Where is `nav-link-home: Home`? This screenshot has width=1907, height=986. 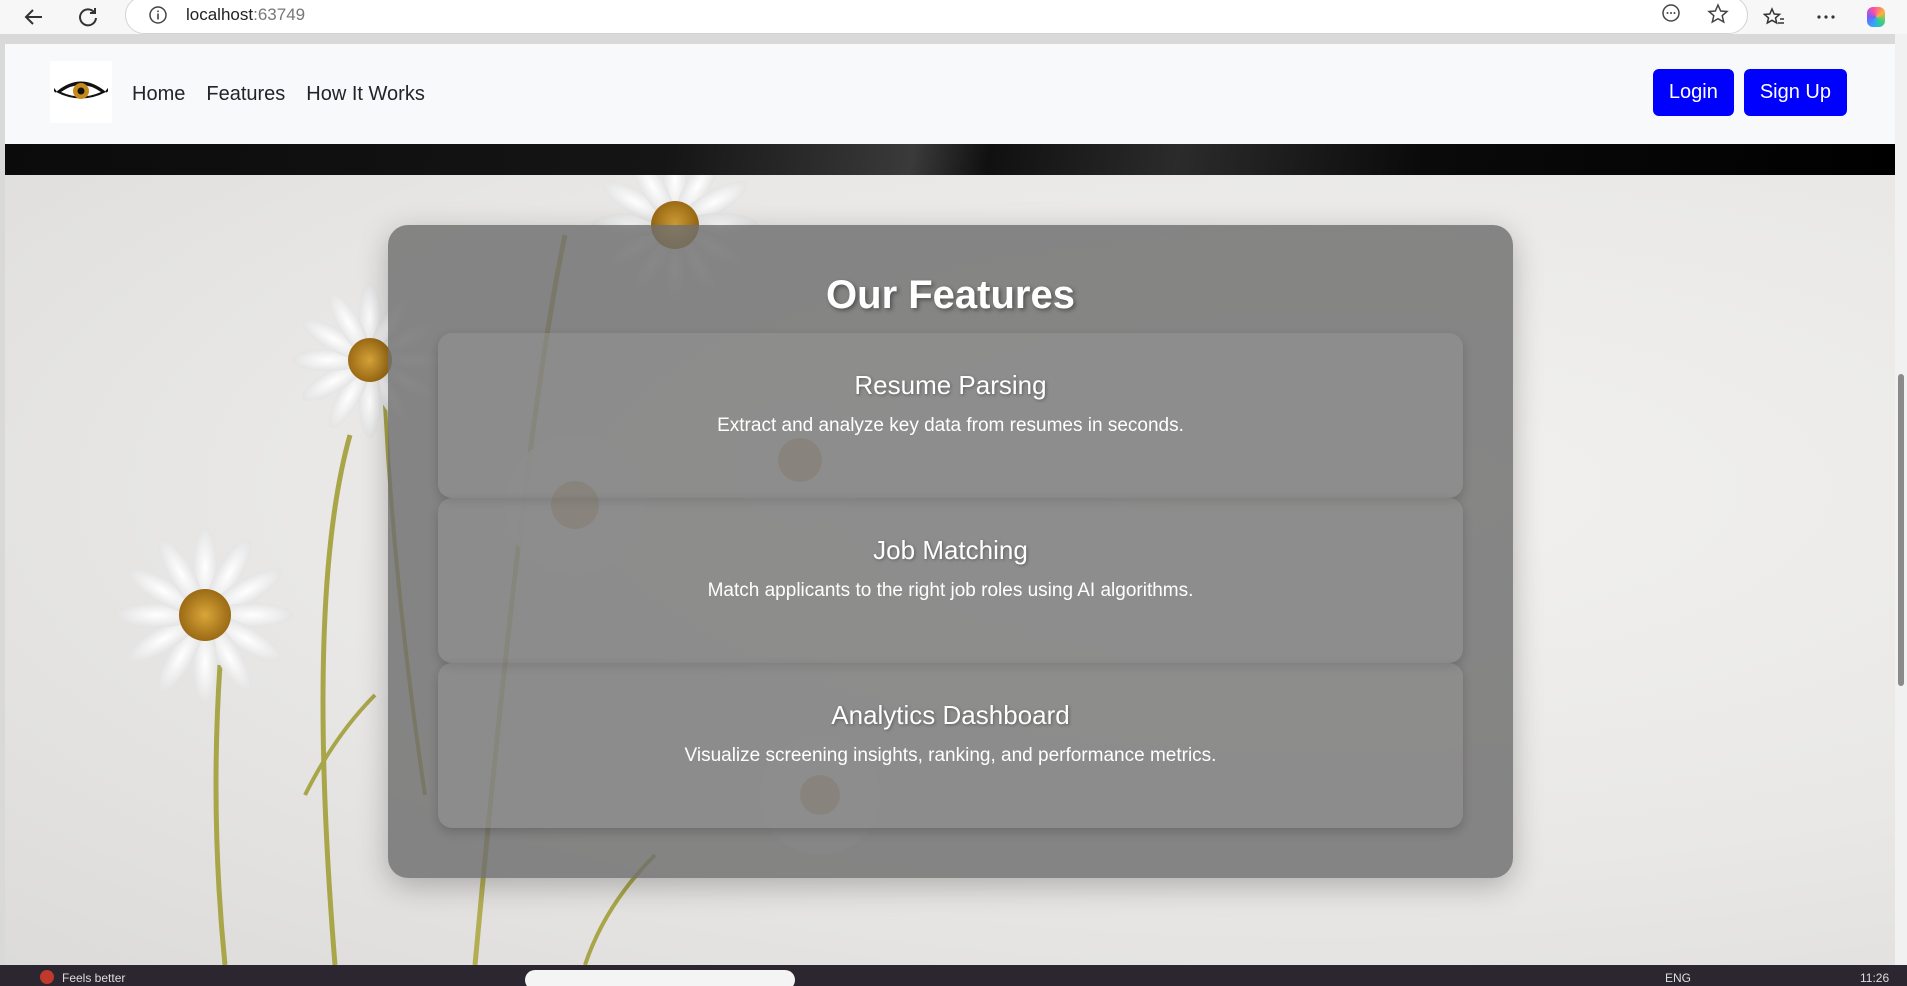 nav-link-home: Home is located at coordinates (158, 94).